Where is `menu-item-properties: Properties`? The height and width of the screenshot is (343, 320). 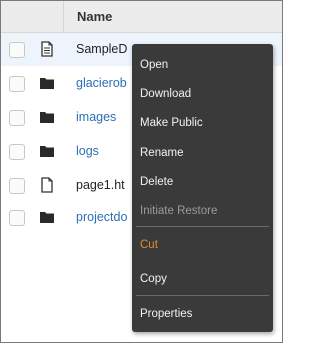
menu-item-properties: Properties is located at coordinates (166, 314).